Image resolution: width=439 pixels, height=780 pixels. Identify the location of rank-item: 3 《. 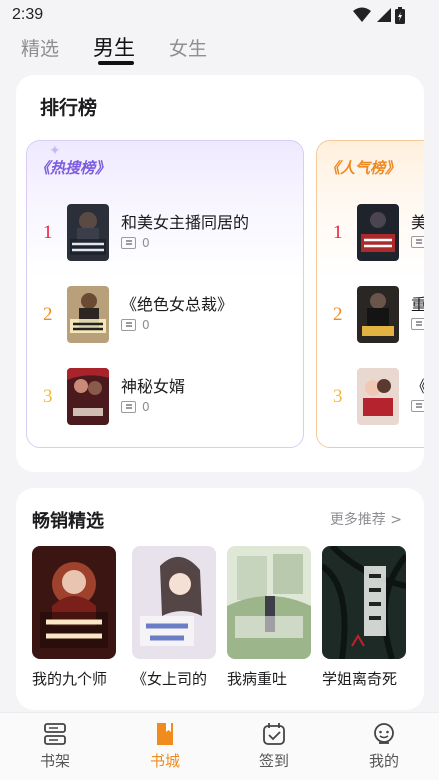
(370, 398).